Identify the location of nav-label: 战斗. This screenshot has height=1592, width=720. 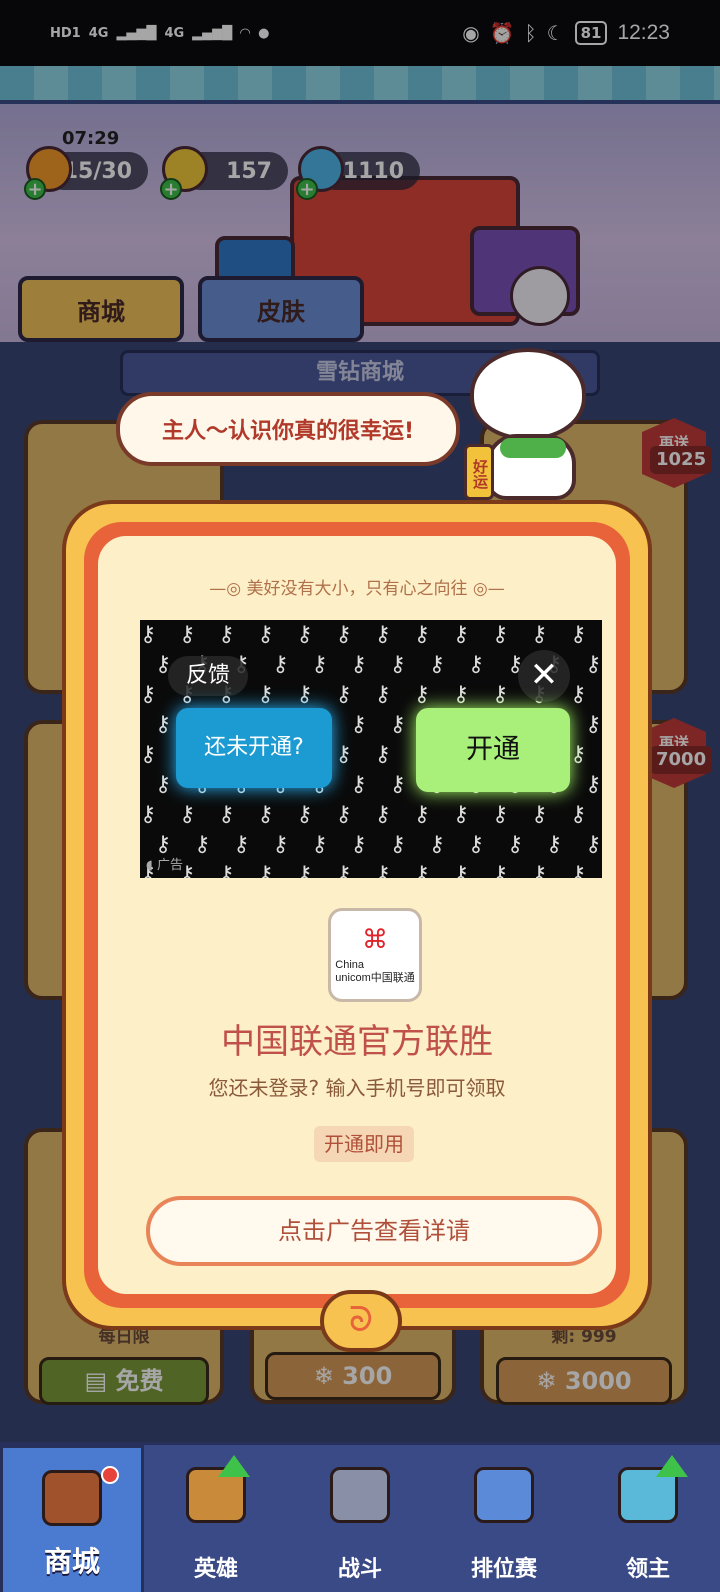
(359, 1569).